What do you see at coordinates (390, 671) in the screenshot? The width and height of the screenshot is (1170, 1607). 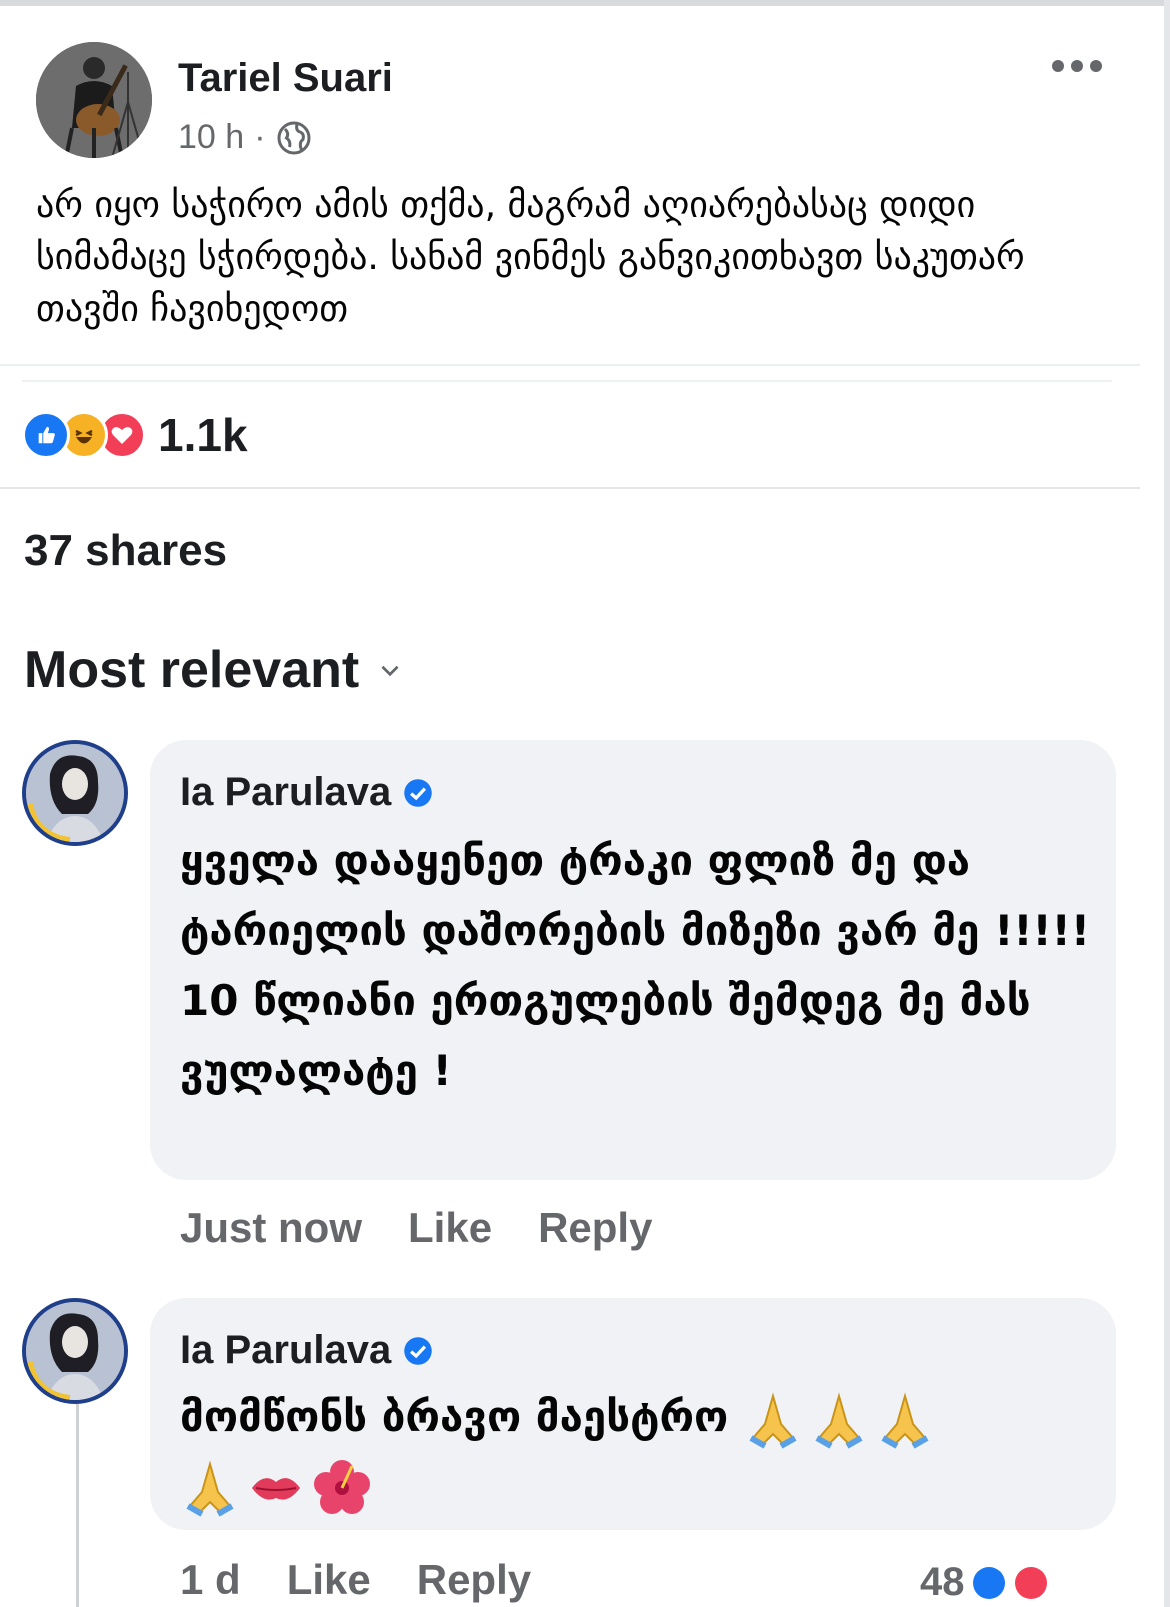 I see `chevron-down-icon` at bounding box center [390, 671].